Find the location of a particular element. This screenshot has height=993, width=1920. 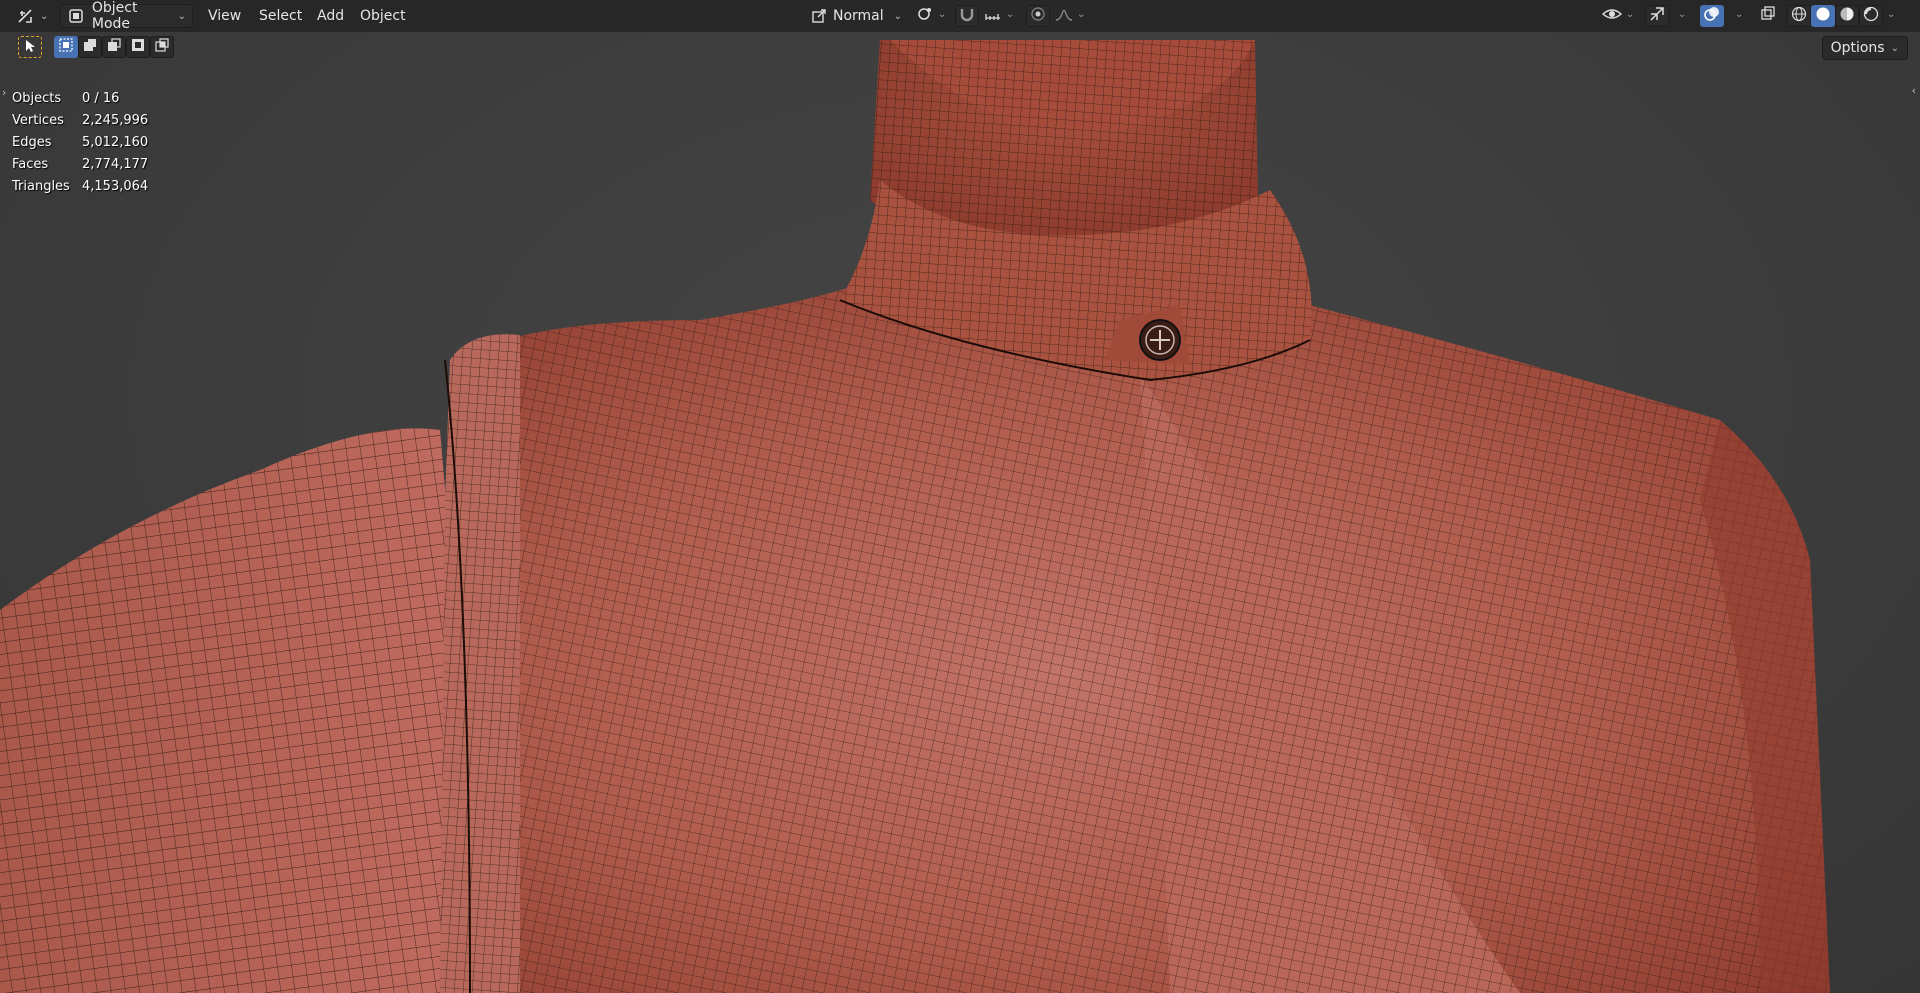

select-mode-invert is located at coordinates (138, 47).